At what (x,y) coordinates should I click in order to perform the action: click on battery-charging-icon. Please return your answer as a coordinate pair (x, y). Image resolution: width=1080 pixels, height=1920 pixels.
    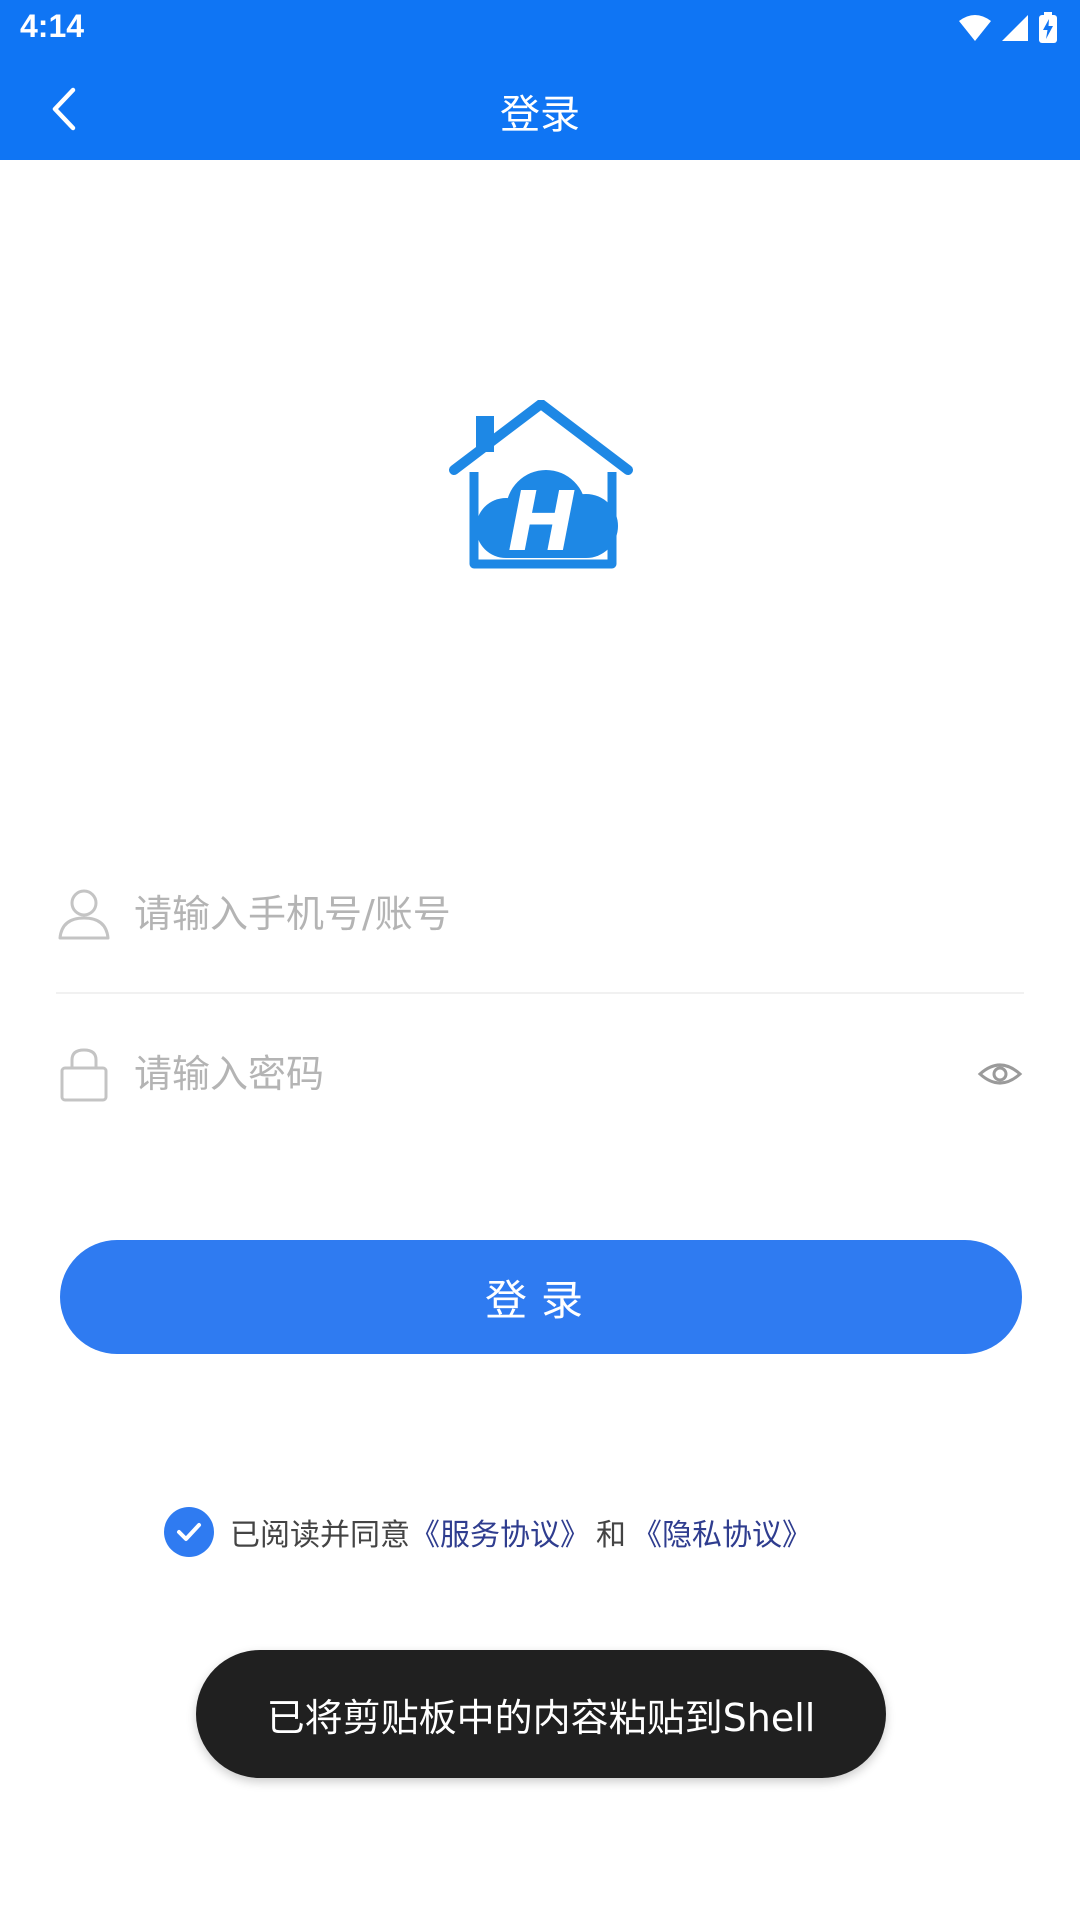
    Looking at the image, I should click on (1048, 27).